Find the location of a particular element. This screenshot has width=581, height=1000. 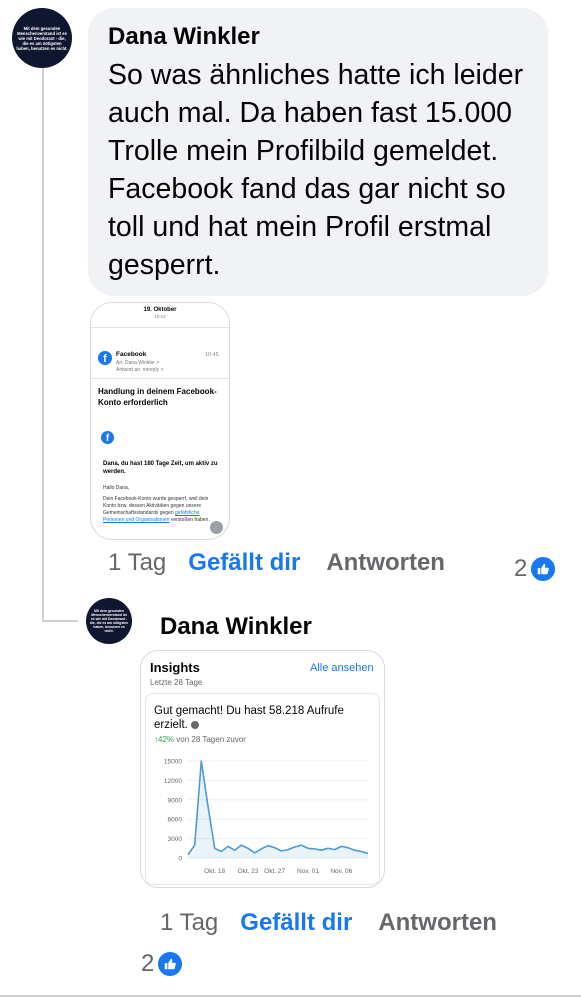

chart-area is located at coordinates (278, 809).